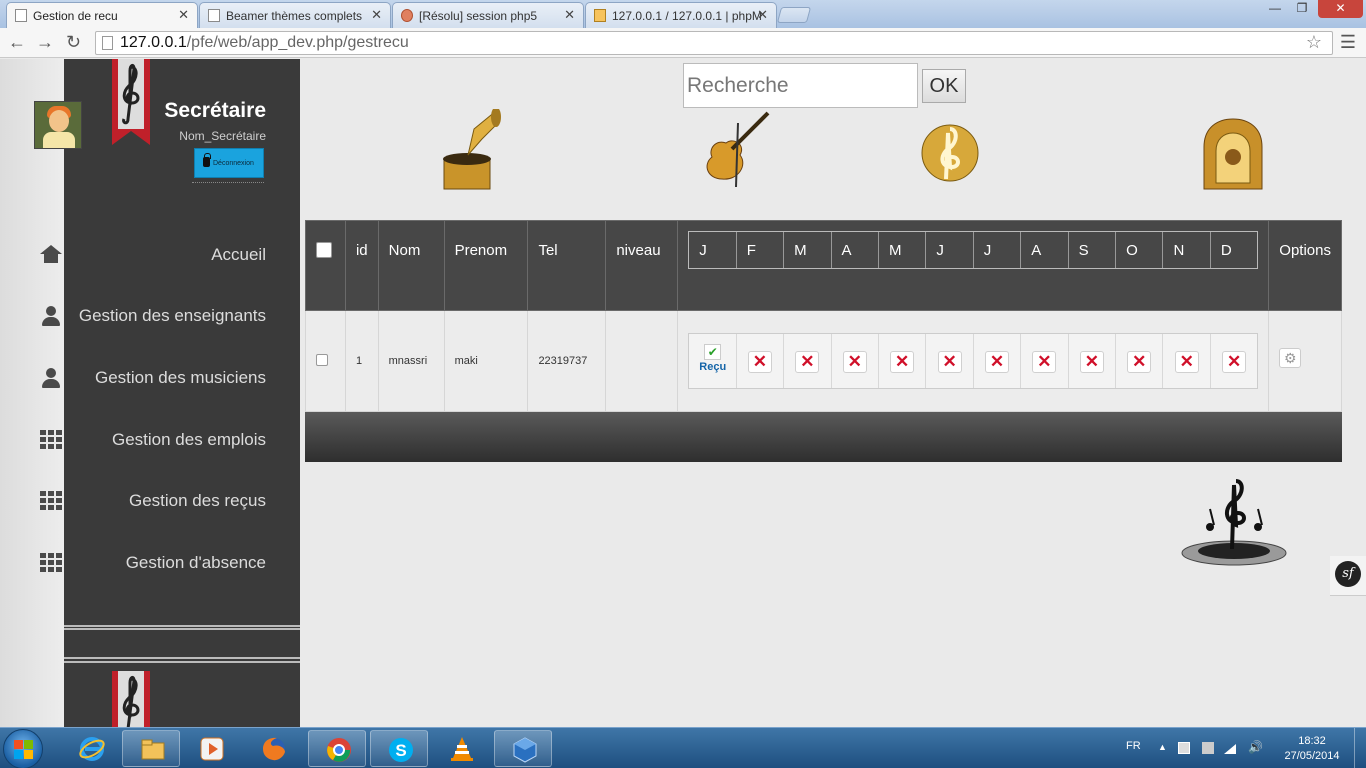 The height and width of the screenshot is (768, 1366). I want to click on svg-text: S, so click(400, 750).